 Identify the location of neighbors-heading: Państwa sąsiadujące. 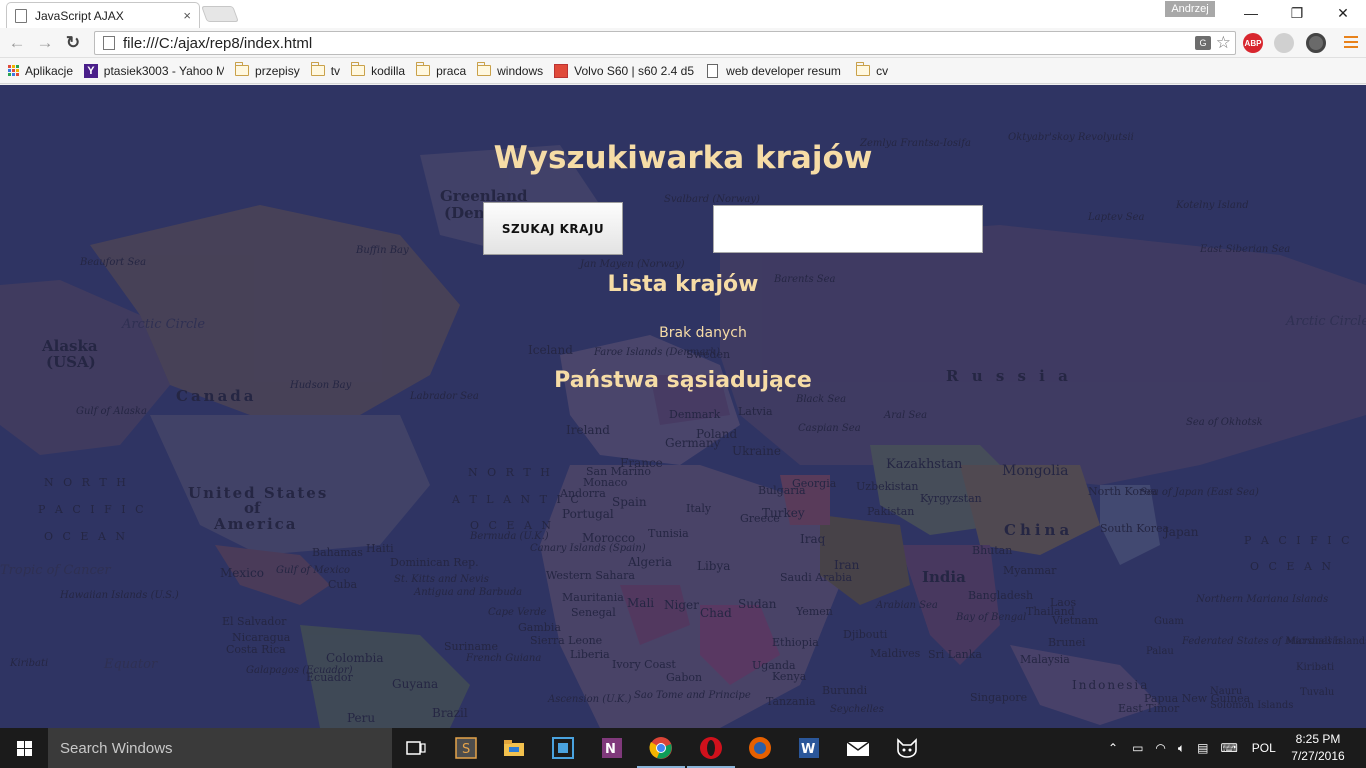
(683, 380).